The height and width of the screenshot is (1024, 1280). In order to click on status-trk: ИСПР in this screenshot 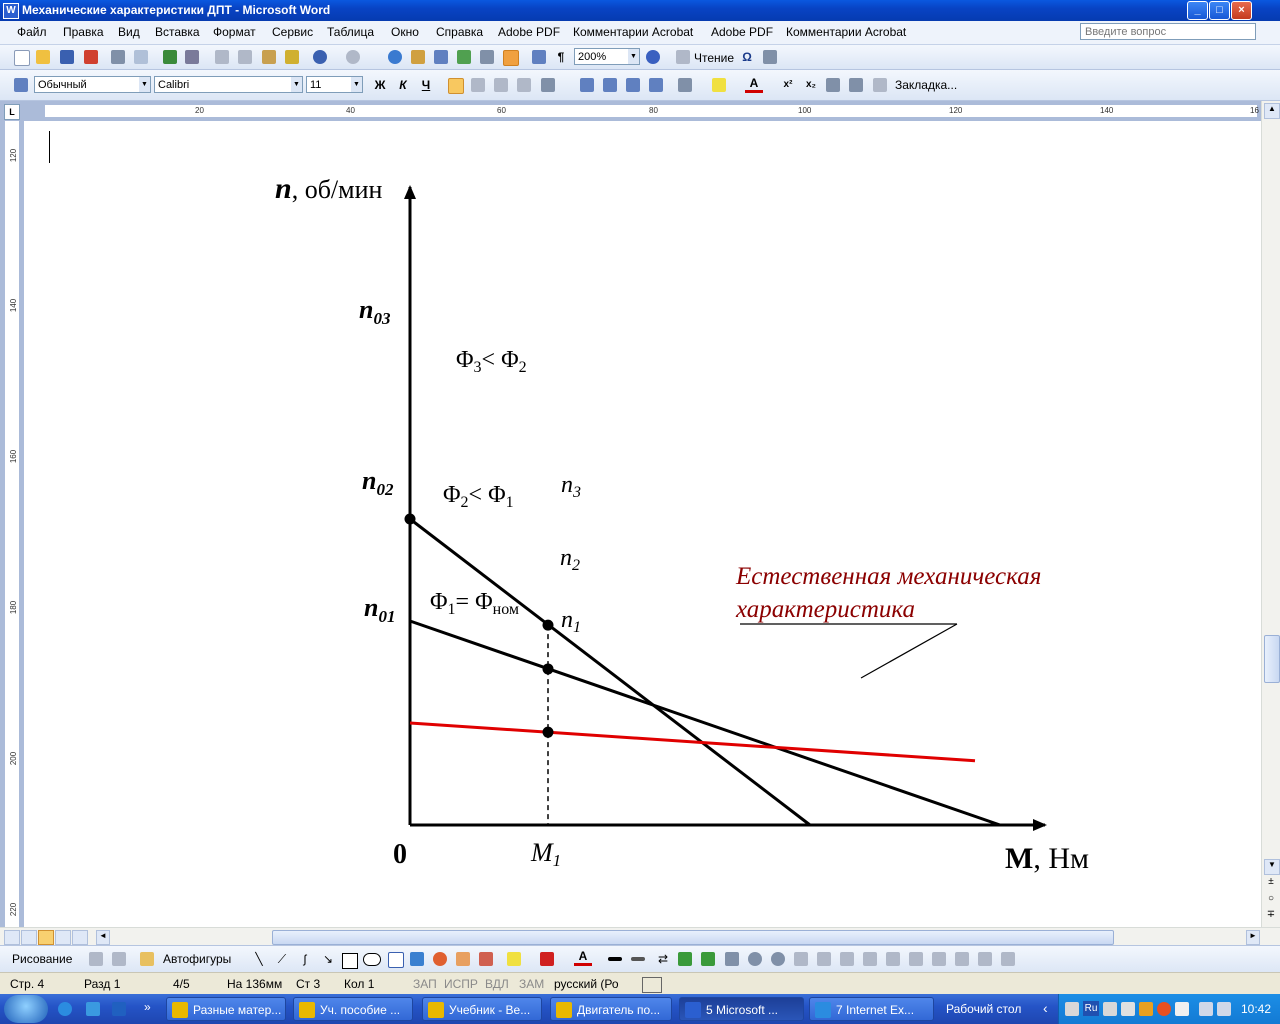, I will do `click(461, 984)`.